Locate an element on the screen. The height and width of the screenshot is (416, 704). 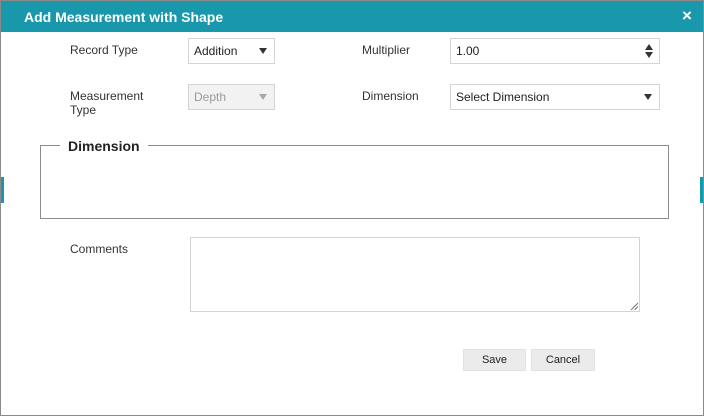
dimension-group-legend: Dimension is located at coordinates (104, 146).